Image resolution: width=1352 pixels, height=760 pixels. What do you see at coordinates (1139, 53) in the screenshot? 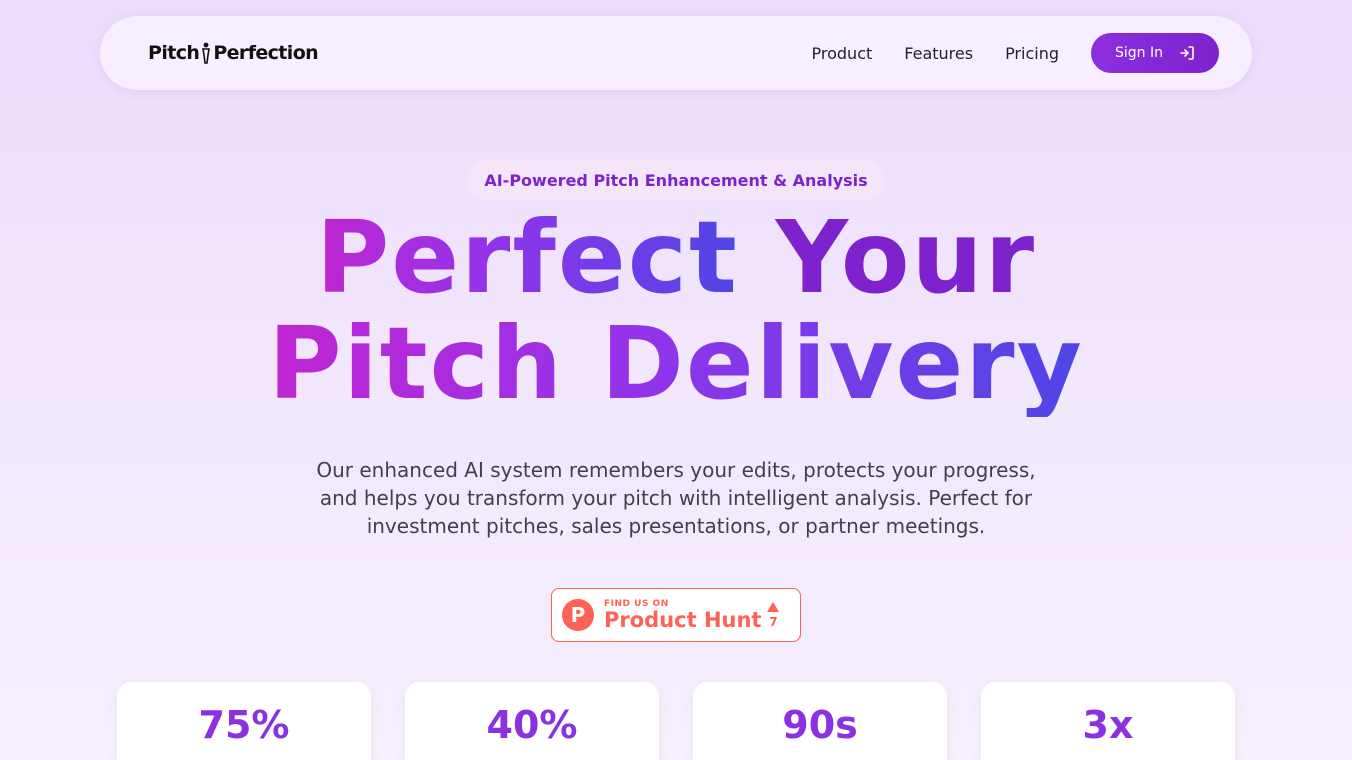
I see `sign-in-label: Sign In` at bounding box center [1139, 53].